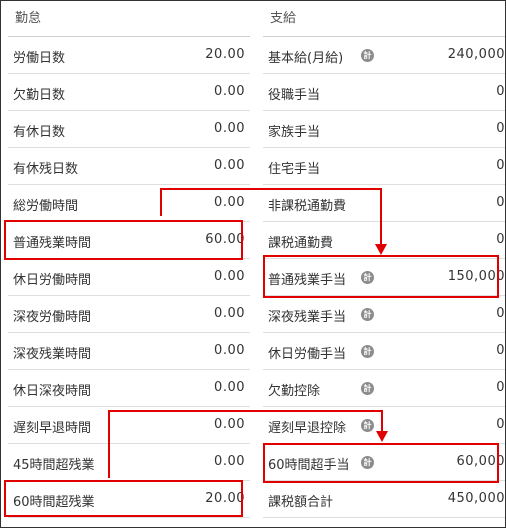 The height and width of the screenshot is (529, 506). What do you see at coordinates (307, 317) in the screenshot?
I see `row-label: 深夜残業手当` at bounding box center [307, 317].